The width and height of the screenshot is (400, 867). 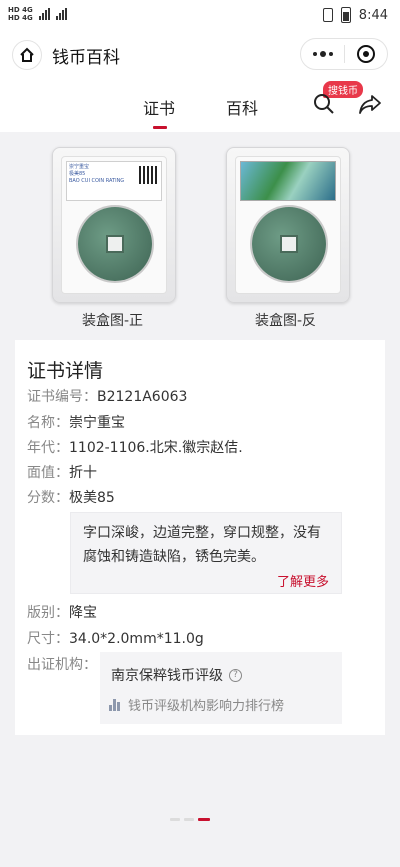 What do you see at coordinates (160, 127) in the screenshot?
I see `active-tab-indicator` at bounding box center [160, 127].